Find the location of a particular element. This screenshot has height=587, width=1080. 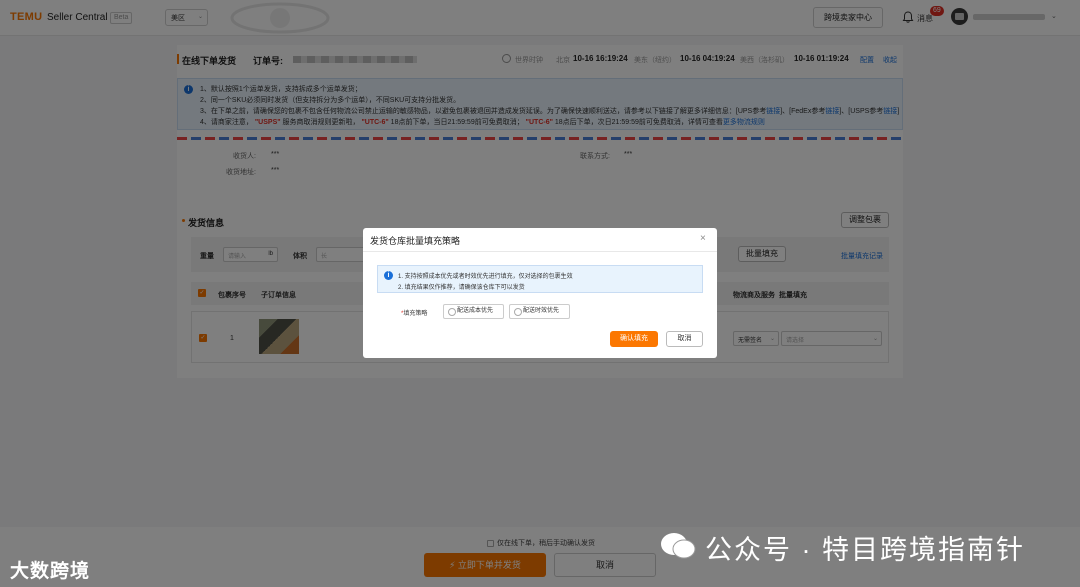

tip-line: 2. 填充结果仅作推荐，请确保该仓库下可以发货 is located at coordinates (461, 288).